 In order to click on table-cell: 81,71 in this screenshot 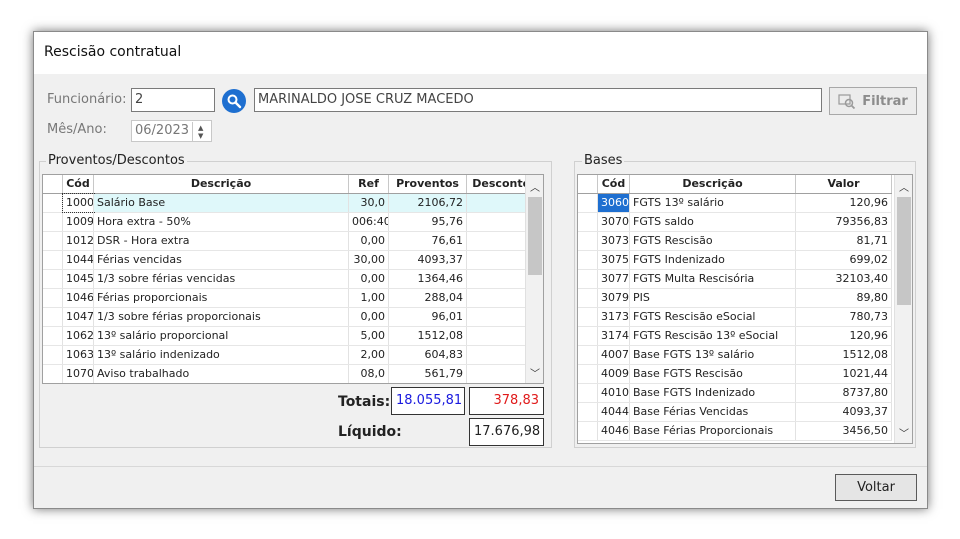, I will do `click(844, 241)`.